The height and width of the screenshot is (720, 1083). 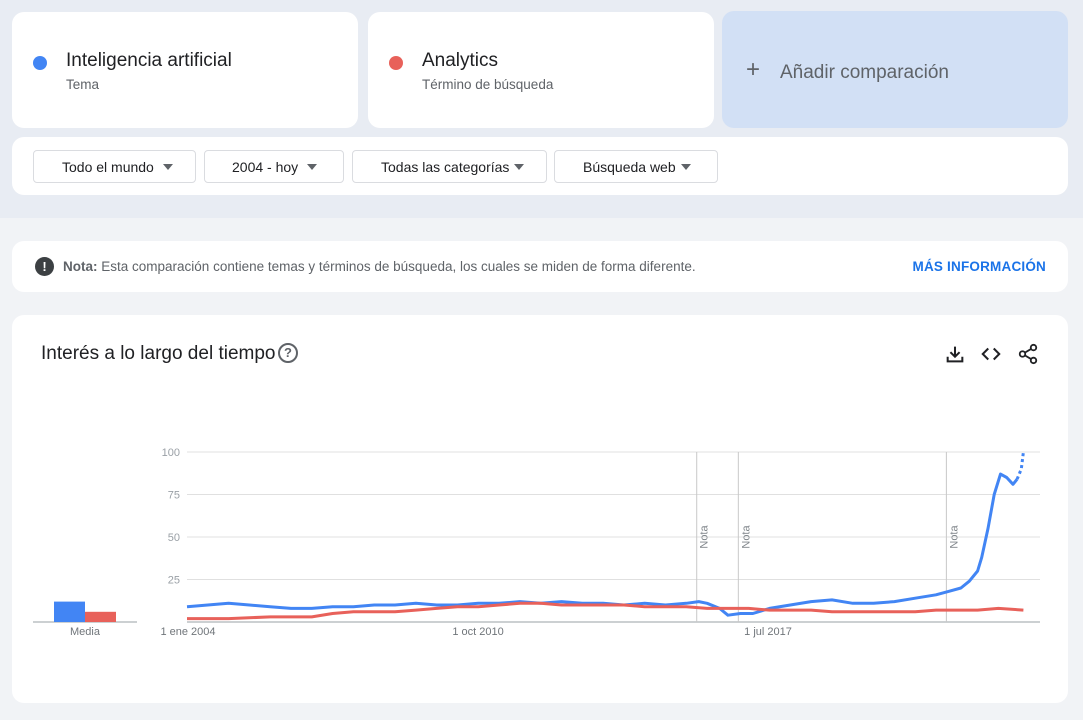 I want to click on add-comparison-label: Añadir comparación, so click(x=864, y=72).